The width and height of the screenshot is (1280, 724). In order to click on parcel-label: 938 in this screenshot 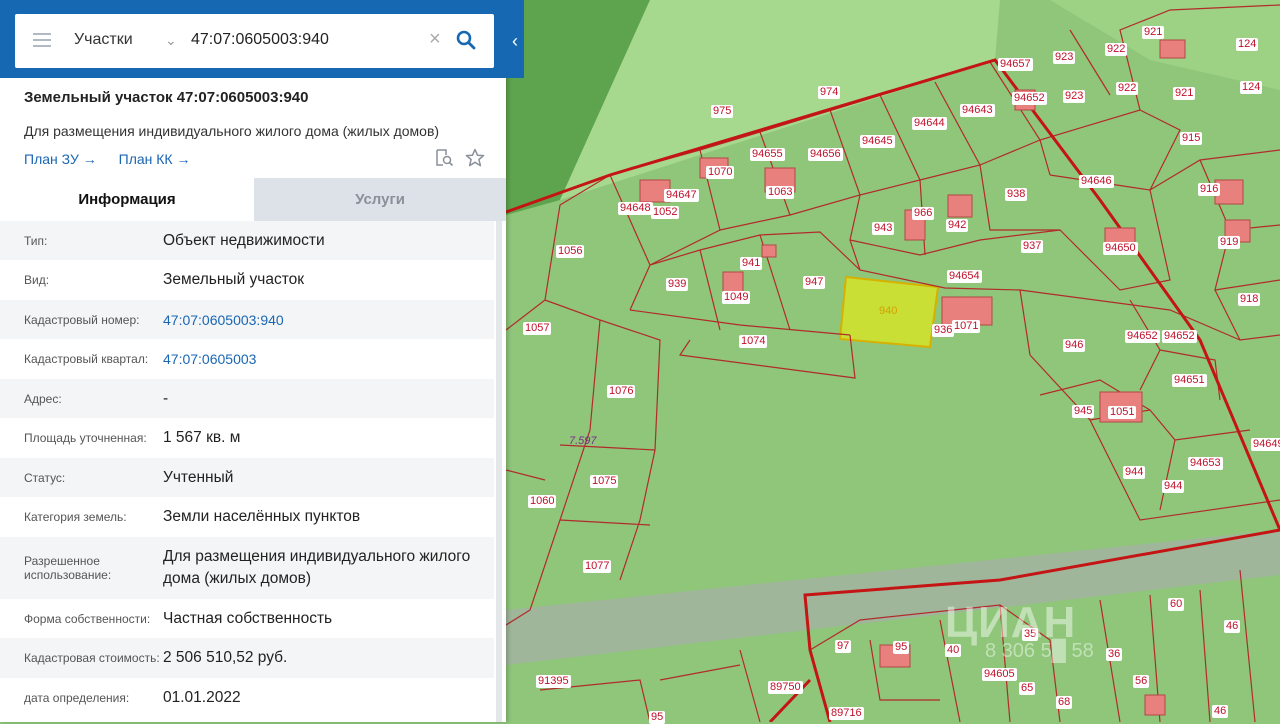, I will do `click(1016, 194)`.